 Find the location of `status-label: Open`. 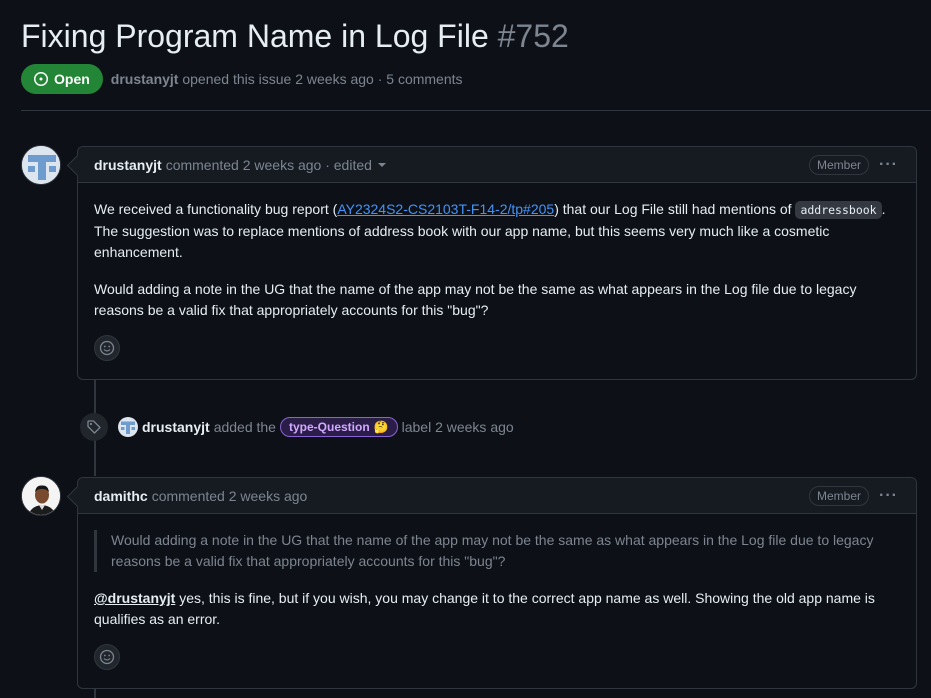

status-label: Open is located at coordinates (72, 79).